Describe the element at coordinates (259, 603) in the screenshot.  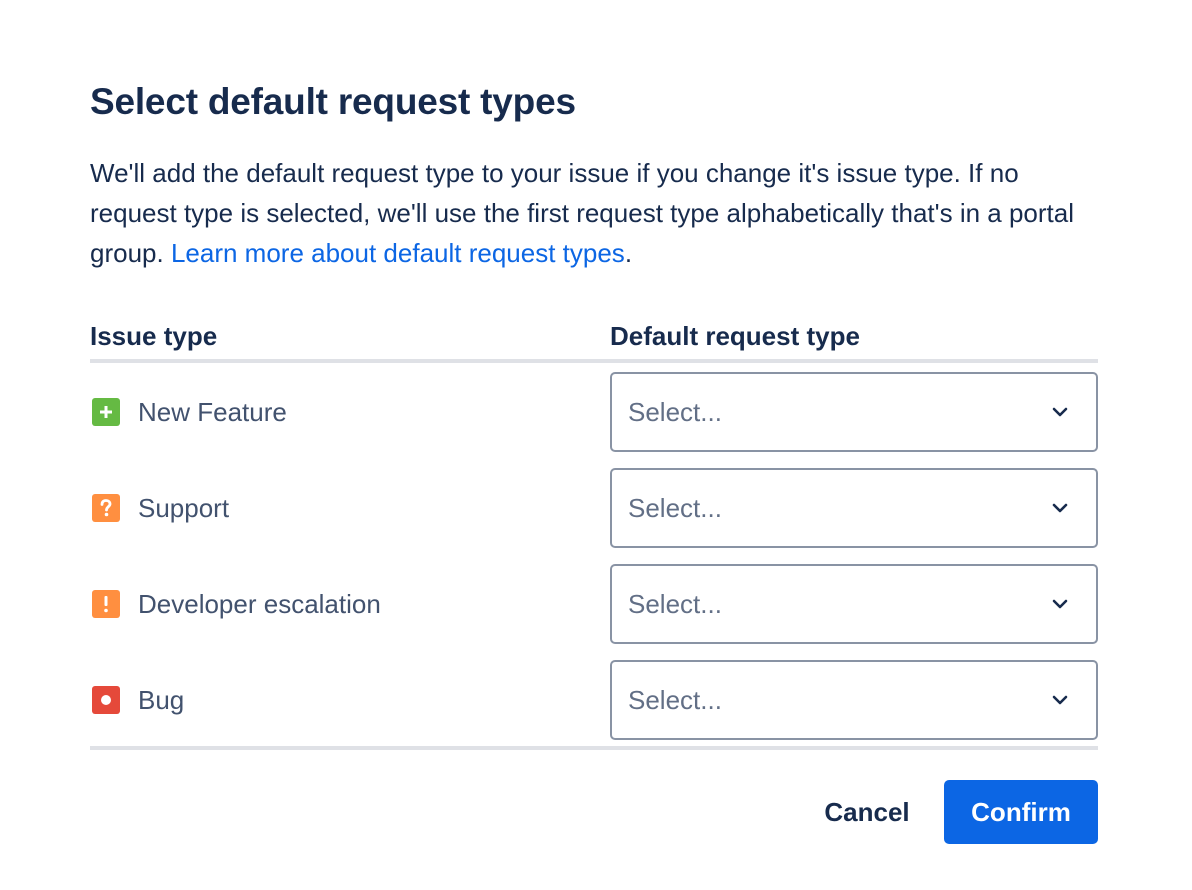
I see `issue-type-label: Developer escalation` at that location.